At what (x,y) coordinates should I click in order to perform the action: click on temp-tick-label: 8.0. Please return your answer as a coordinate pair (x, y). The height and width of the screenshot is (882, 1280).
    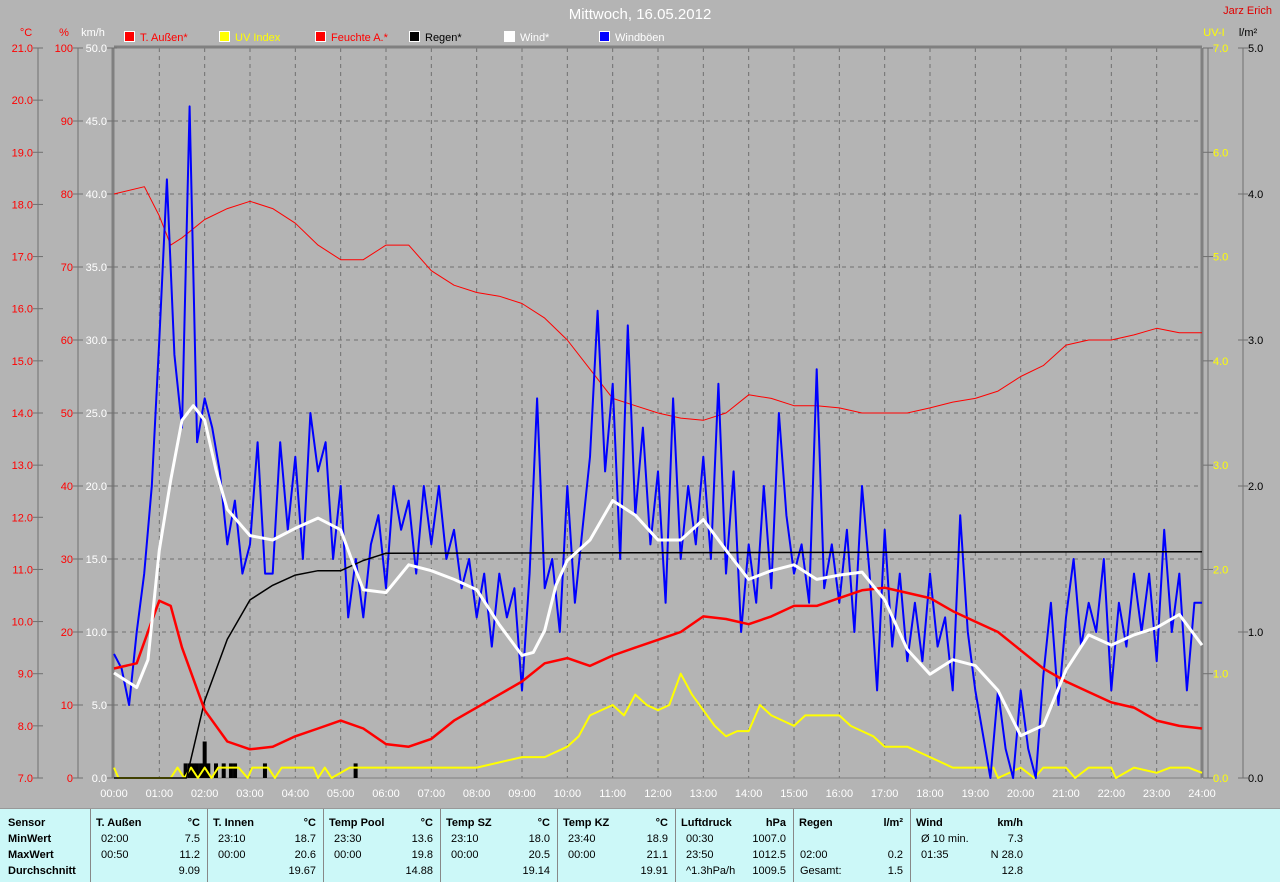
    Looking at the image, I should click on (25, 727).